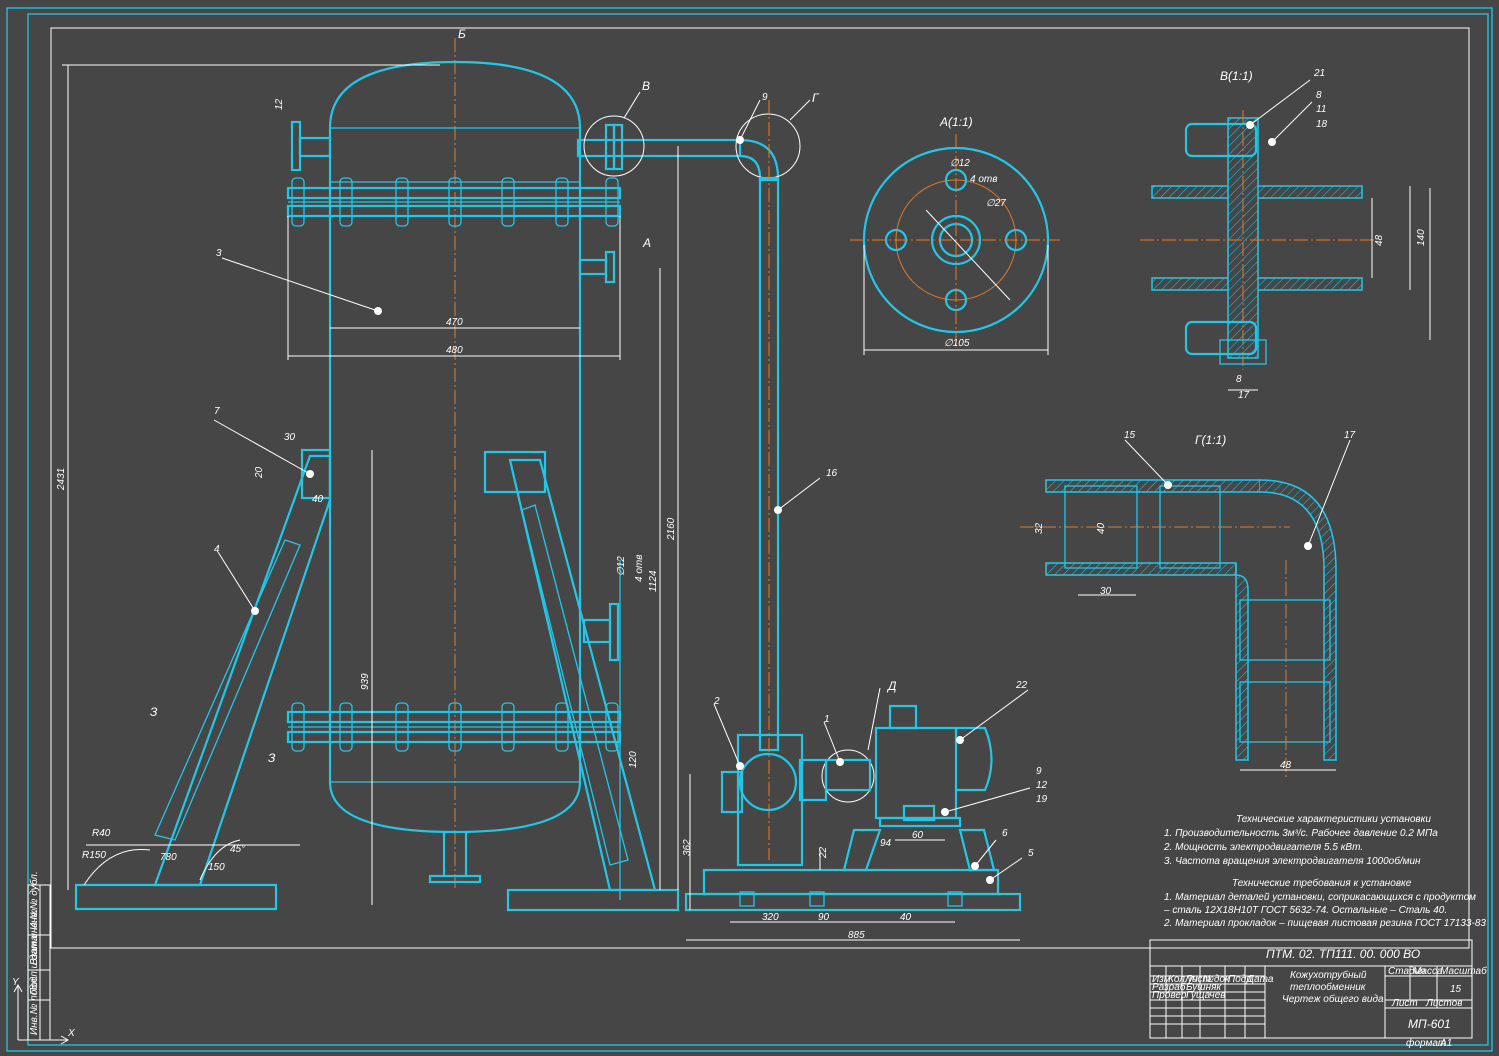 Image resolution: width=1499 pixels, height=1056 pixels. Describe the element at coordinates (1350, 435) in the screenshot. I see `callout-17: 17` at that location.